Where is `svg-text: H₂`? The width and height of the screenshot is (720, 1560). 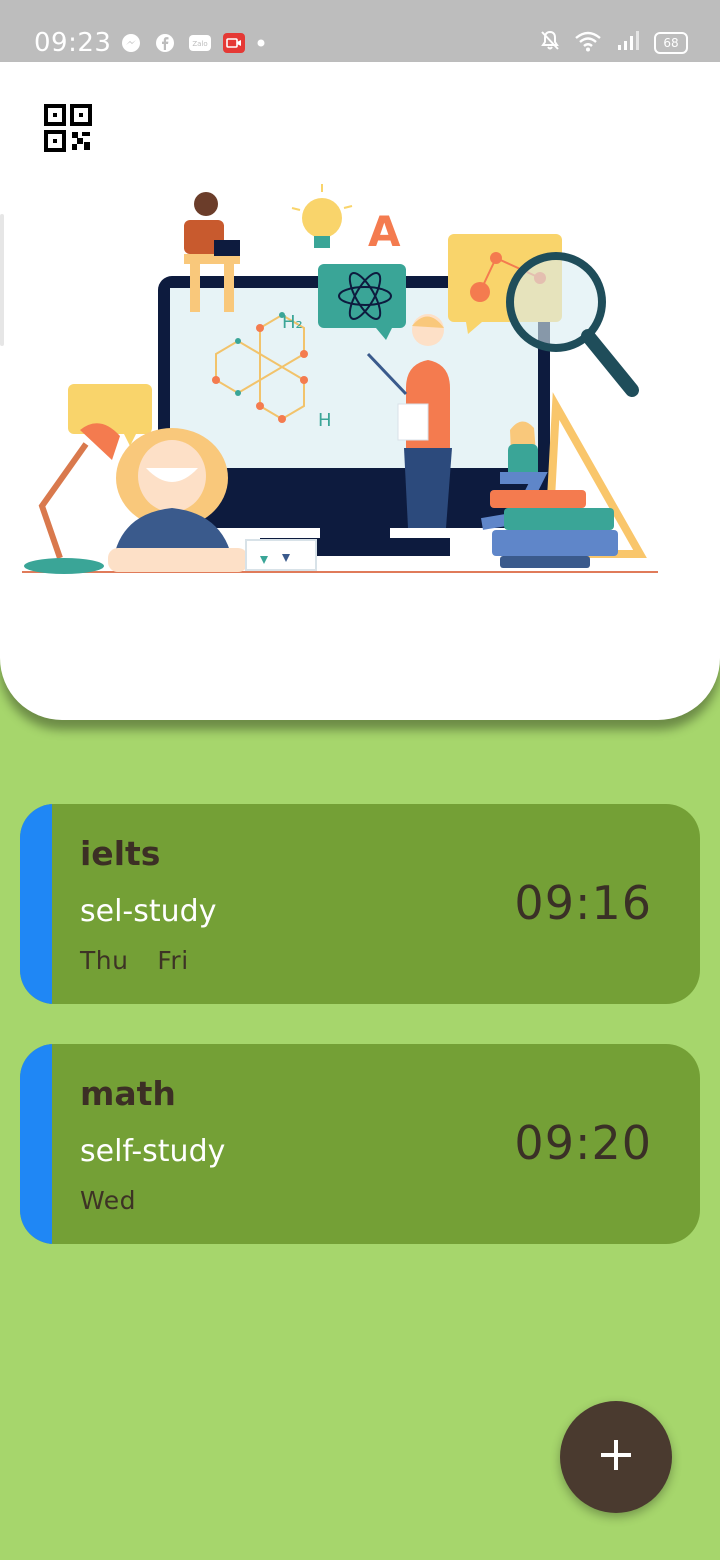 svg-text: H₂ is located at coordinates (292, 322).